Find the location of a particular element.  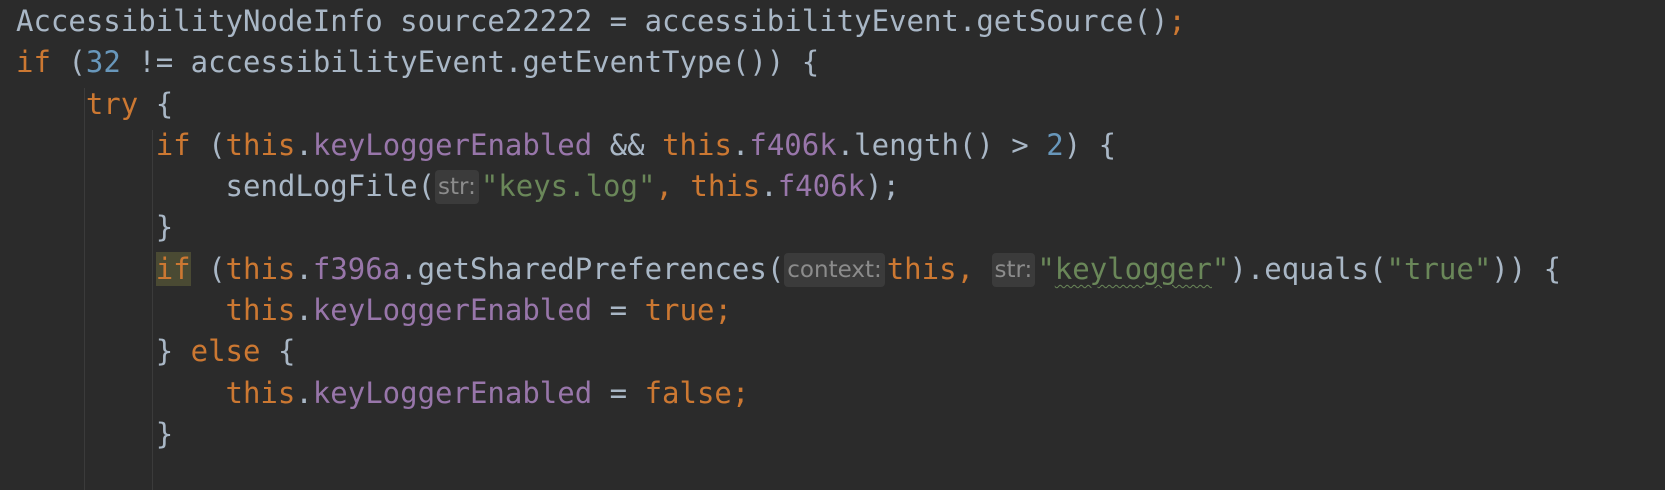

string-literal: "keys.log" is located at coordinates (568, 186).